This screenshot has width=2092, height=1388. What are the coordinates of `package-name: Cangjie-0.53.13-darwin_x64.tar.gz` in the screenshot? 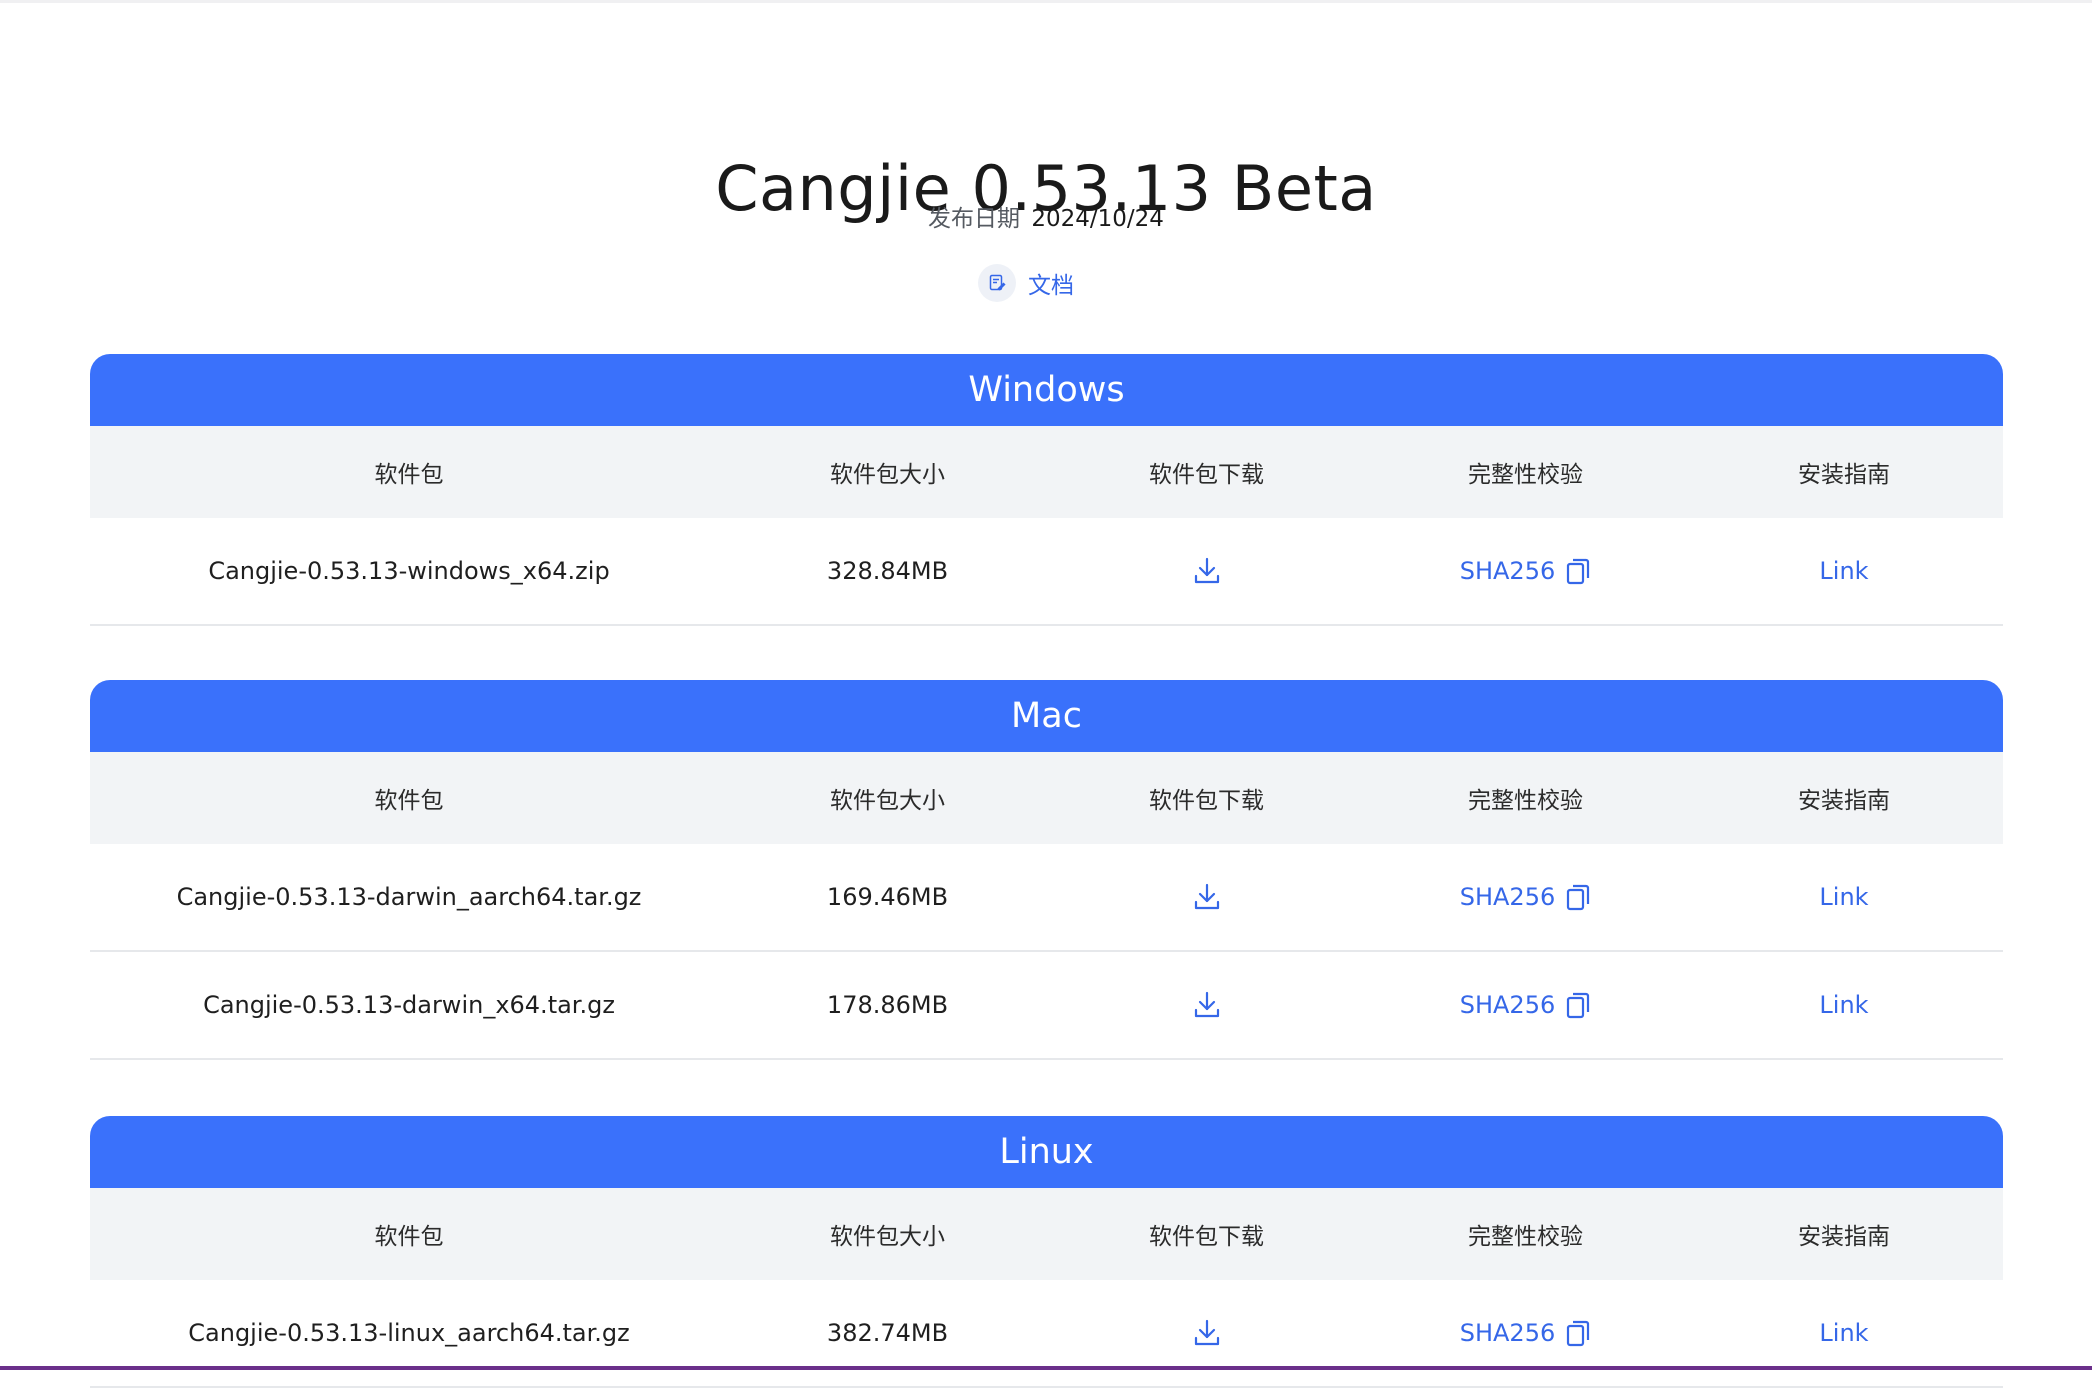 It's located at (409, 1005).